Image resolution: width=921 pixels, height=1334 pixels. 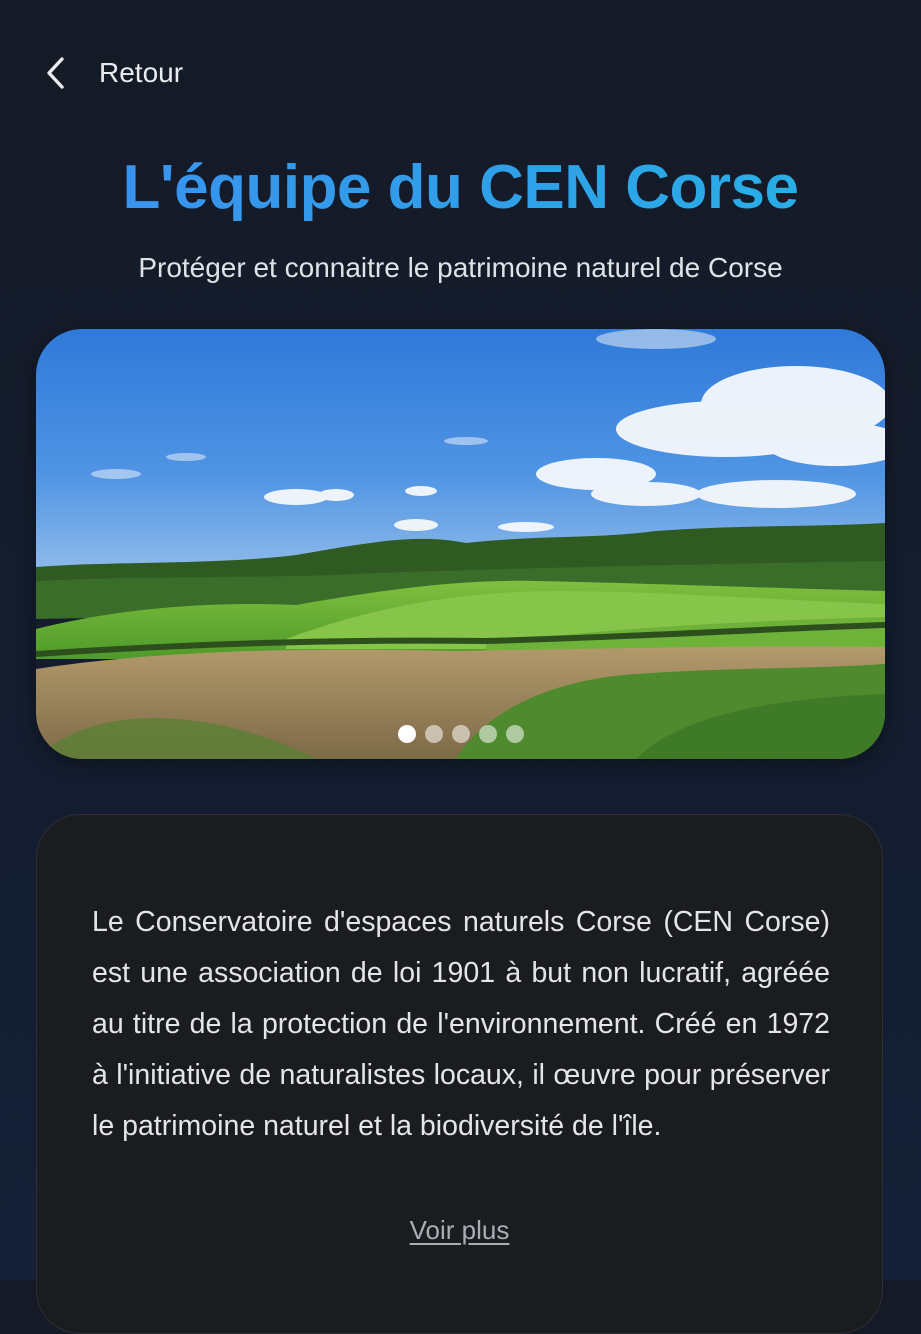 What do you see at coordinates (57, 73) in the screenshot?
I see `chevron-left-icon` at bounding box center [57, 73].